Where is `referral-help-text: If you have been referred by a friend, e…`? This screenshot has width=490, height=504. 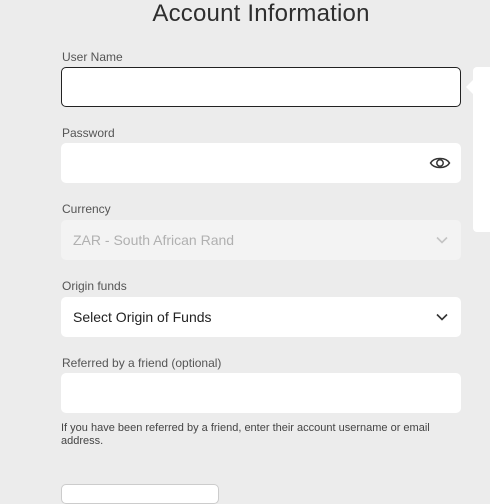
referral-help-text: If you have been referred by a friend, e… is located at coordinates (245, 434).